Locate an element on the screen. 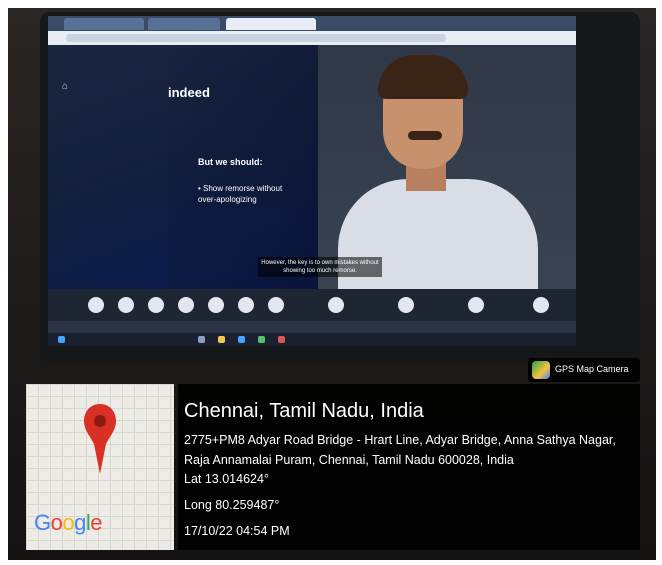 The image size is (662, 565). slide-title: But we should: is located at coordinates (230, 162).